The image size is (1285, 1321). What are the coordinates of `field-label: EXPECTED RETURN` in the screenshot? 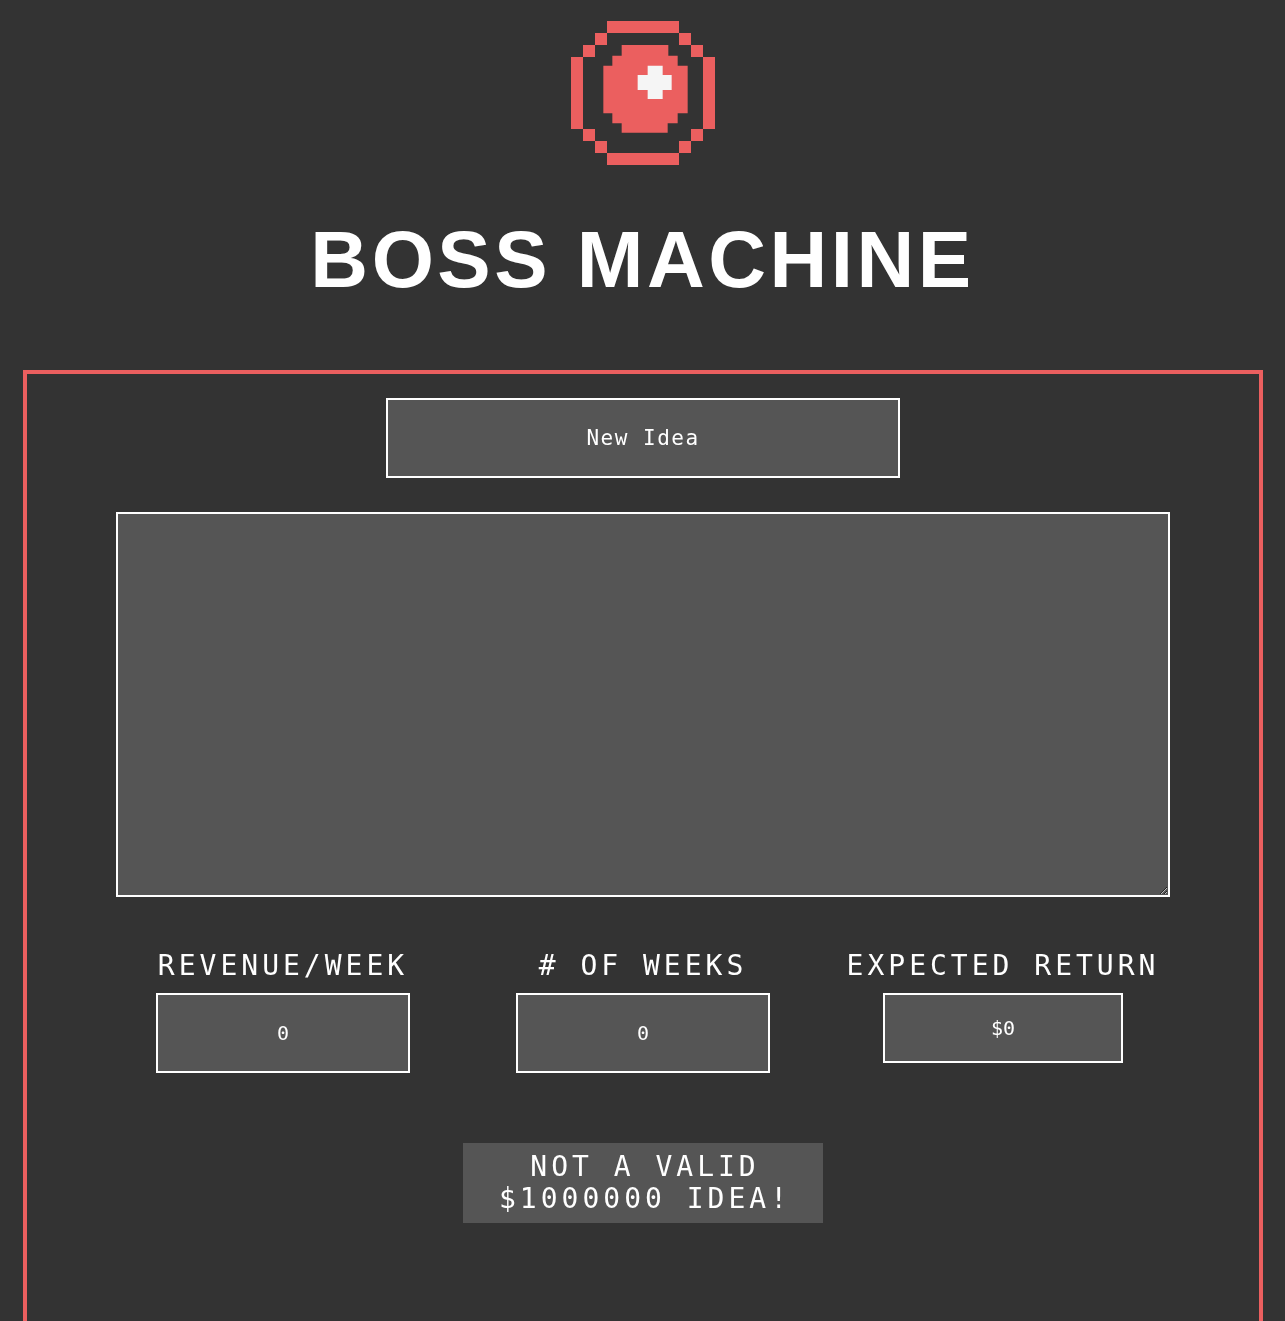 It's located at (1003, 966).